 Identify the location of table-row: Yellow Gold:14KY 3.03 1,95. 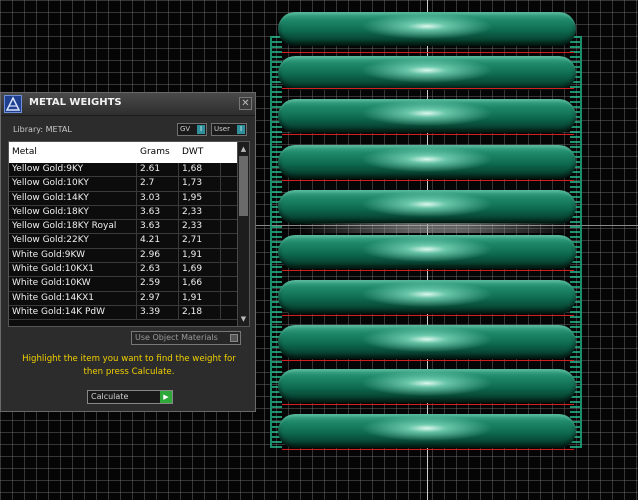
(124, 198).